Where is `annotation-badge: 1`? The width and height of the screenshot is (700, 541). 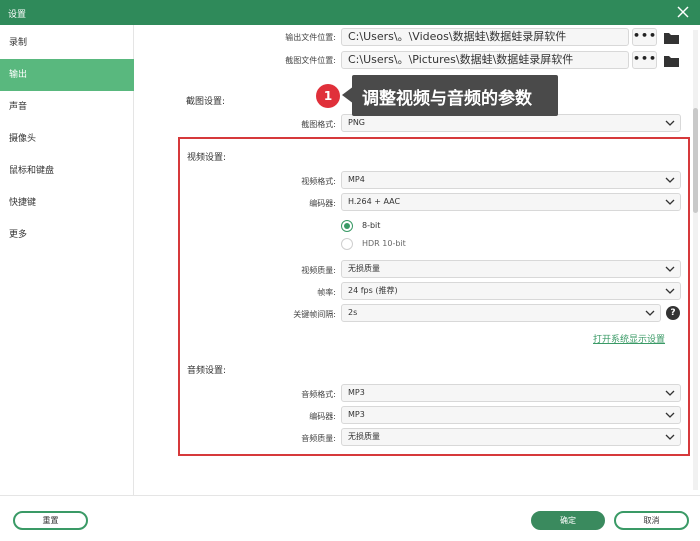 annotation-badge: 1 is located at coordinates (328, 96).